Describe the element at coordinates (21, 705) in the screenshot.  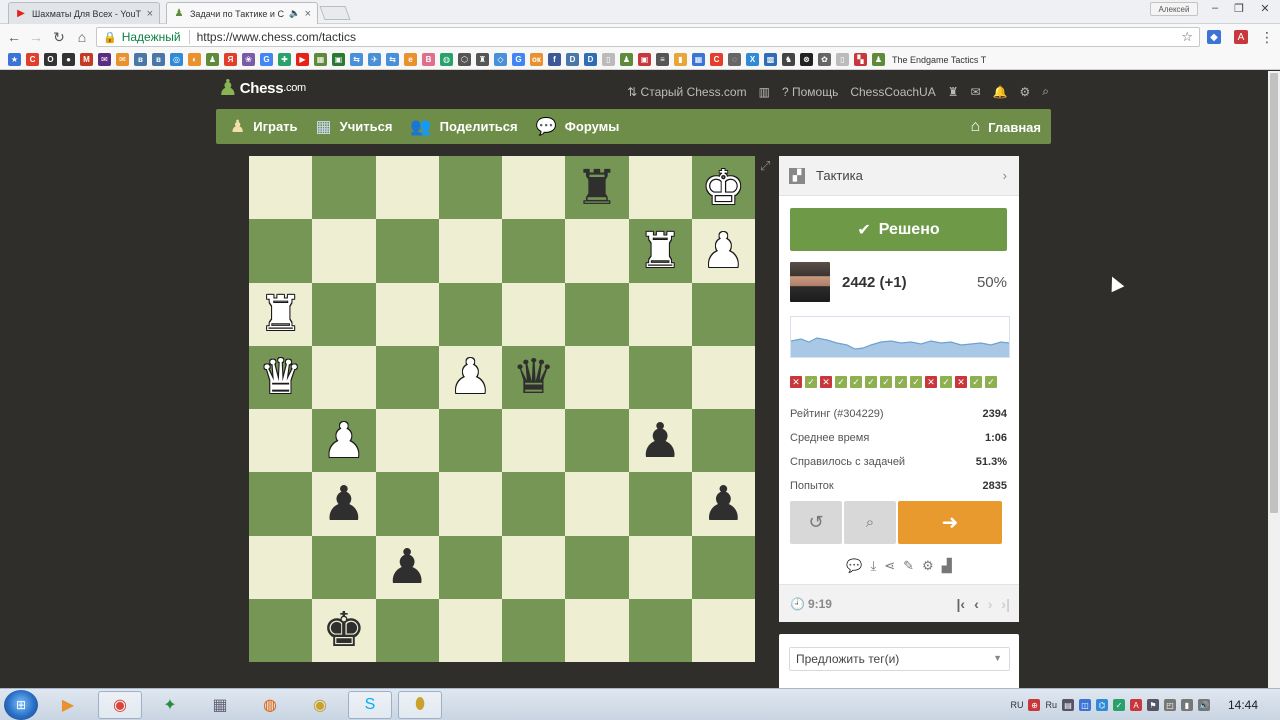
I see `start-button: ⊞` at that location.